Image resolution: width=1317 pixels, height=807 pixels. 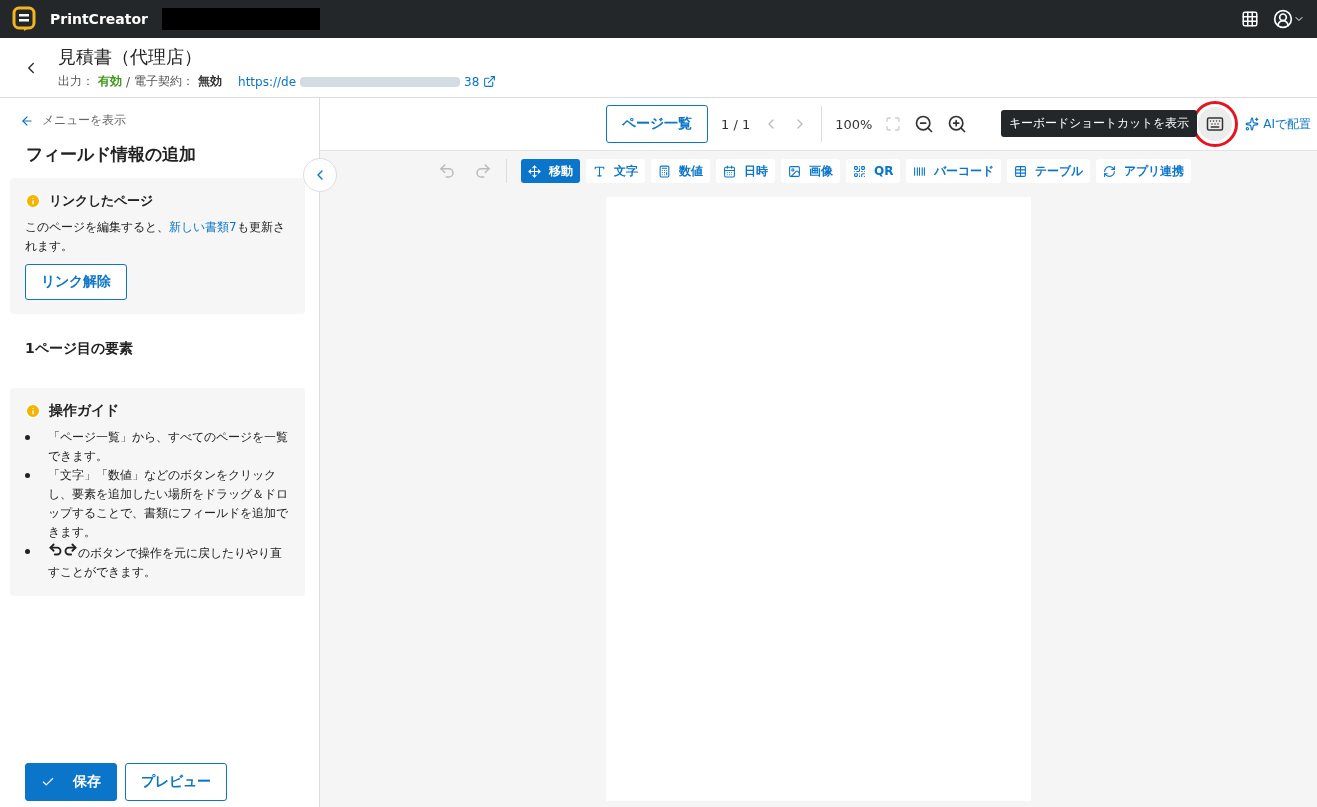 I want to click on zoom-out-icon, so click(x=924, y=124).